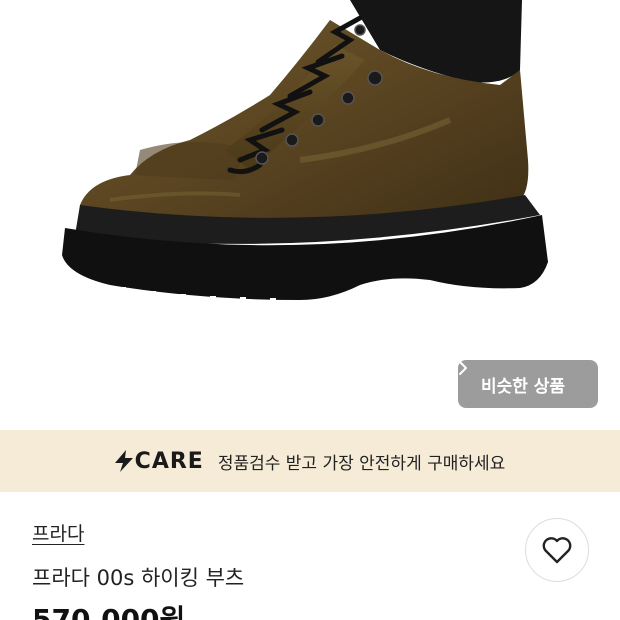 This screenshot has width=620, height=620. I want to click on like-button, so click(557, 550).